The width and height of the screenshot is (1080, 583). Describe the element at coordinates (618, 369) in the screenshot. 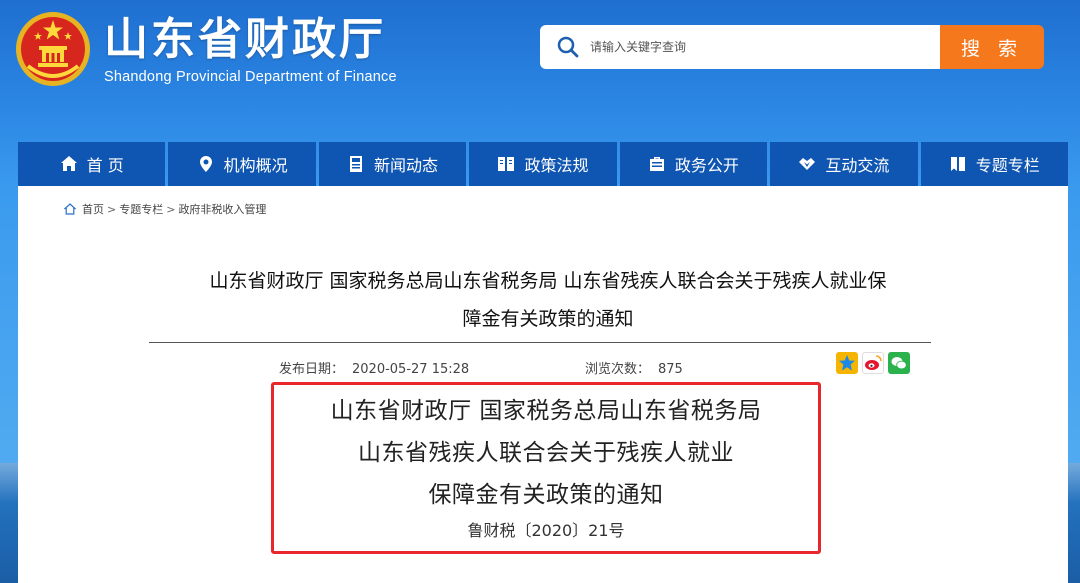

I see `view-count-label: 浏览次数：` at that location.